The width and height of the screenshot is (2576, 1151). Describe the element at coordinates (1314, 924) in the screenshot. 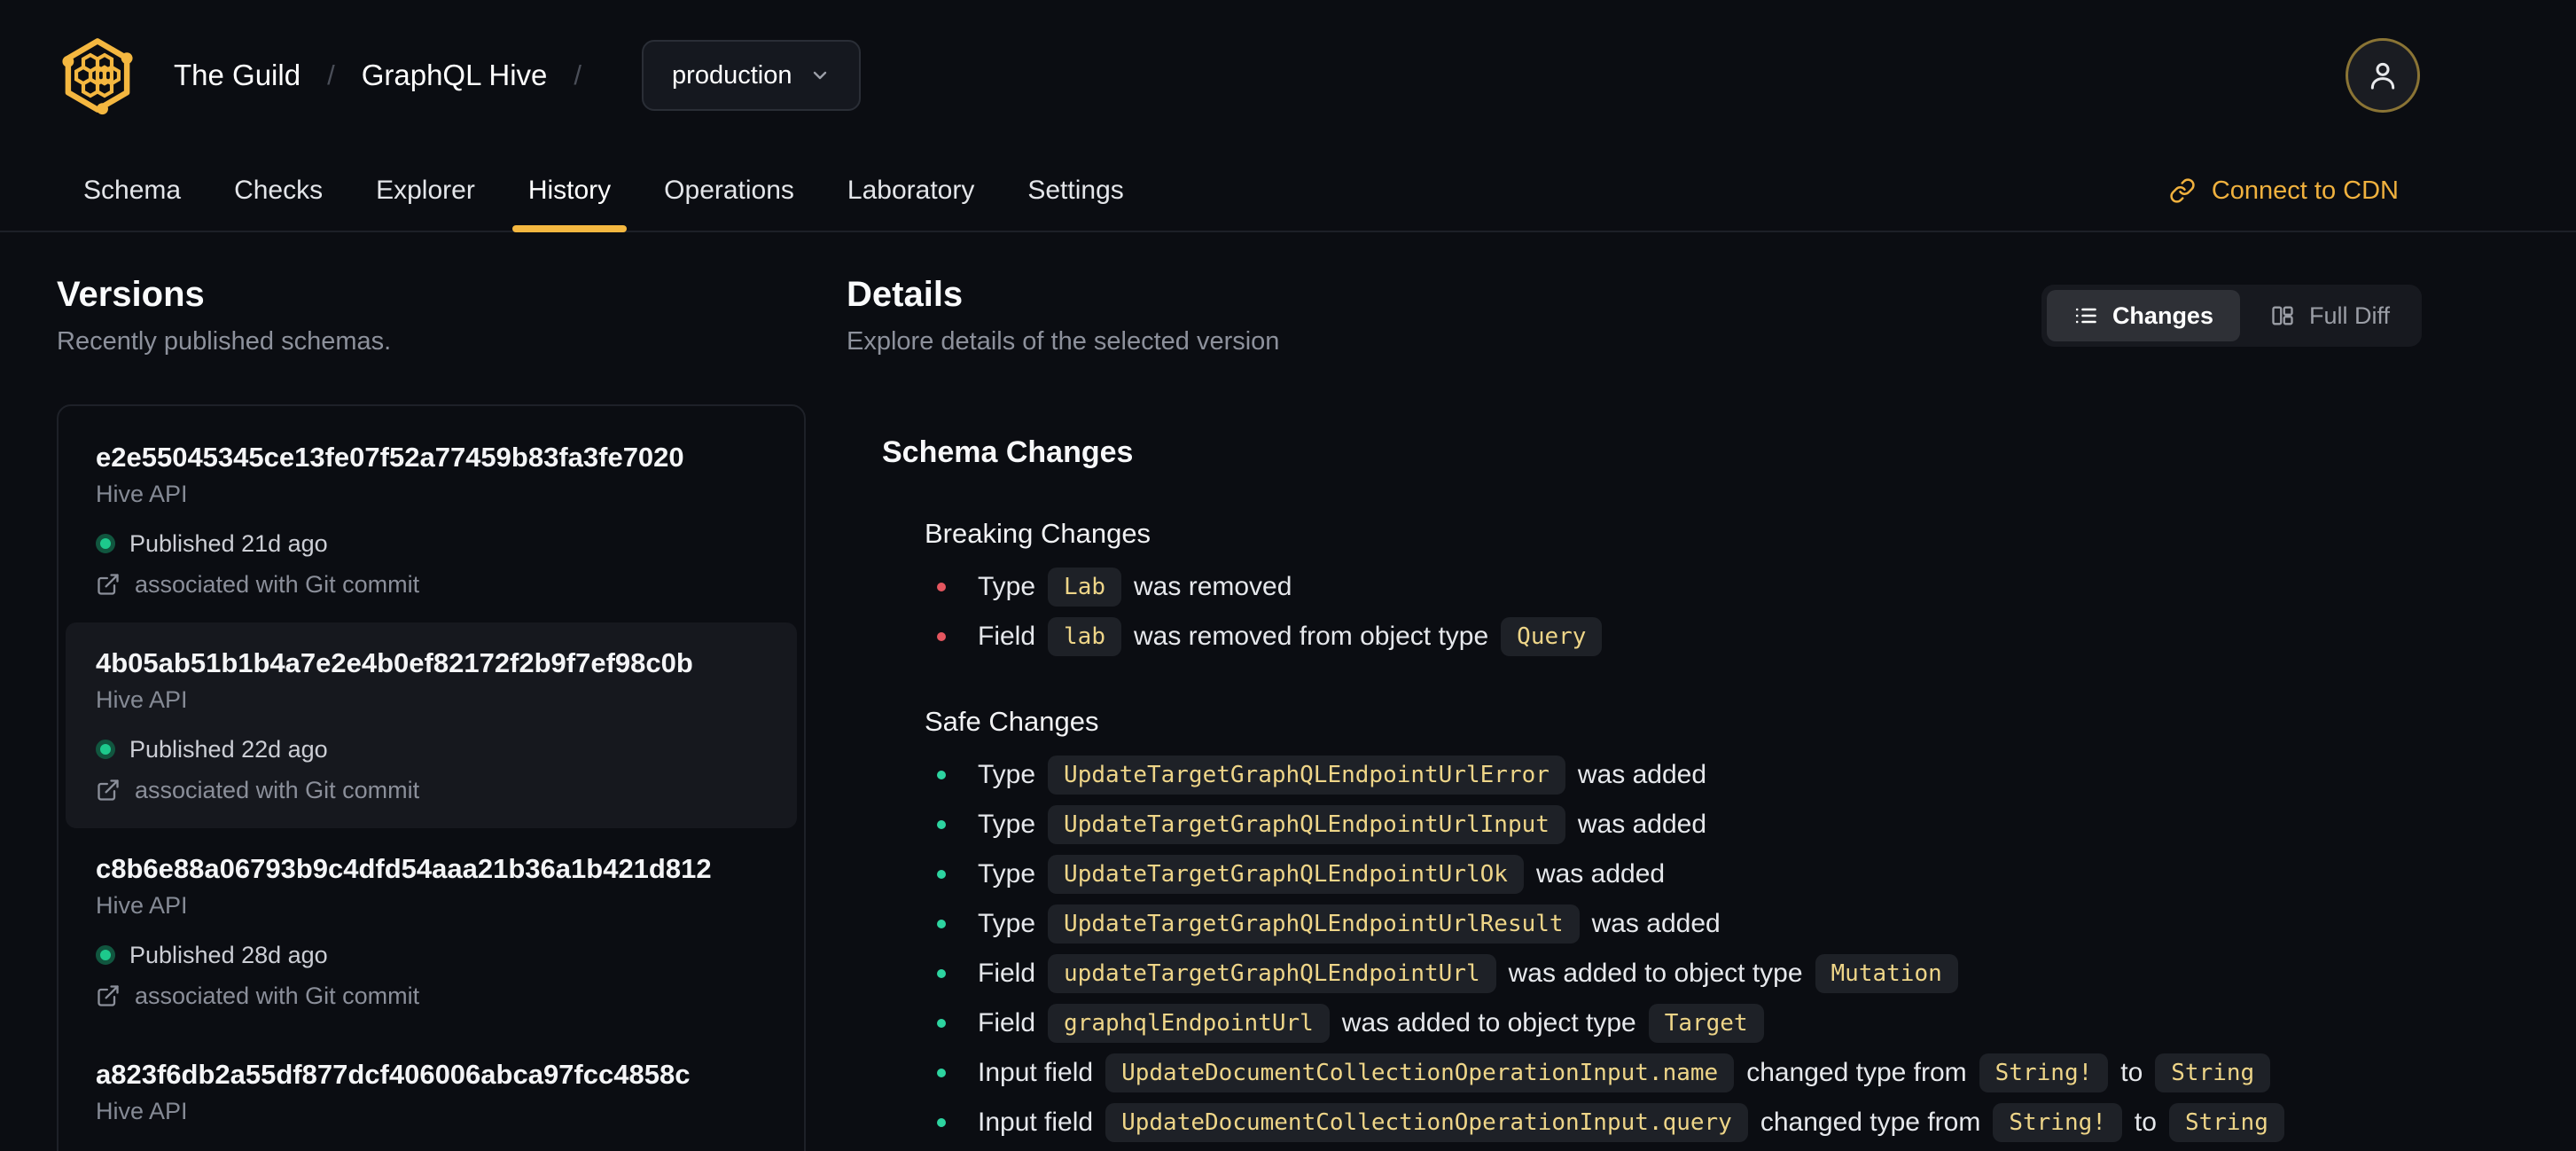

I see `code-badge: UpdateTargetGraphQLEndpointUrlResult` at that location.